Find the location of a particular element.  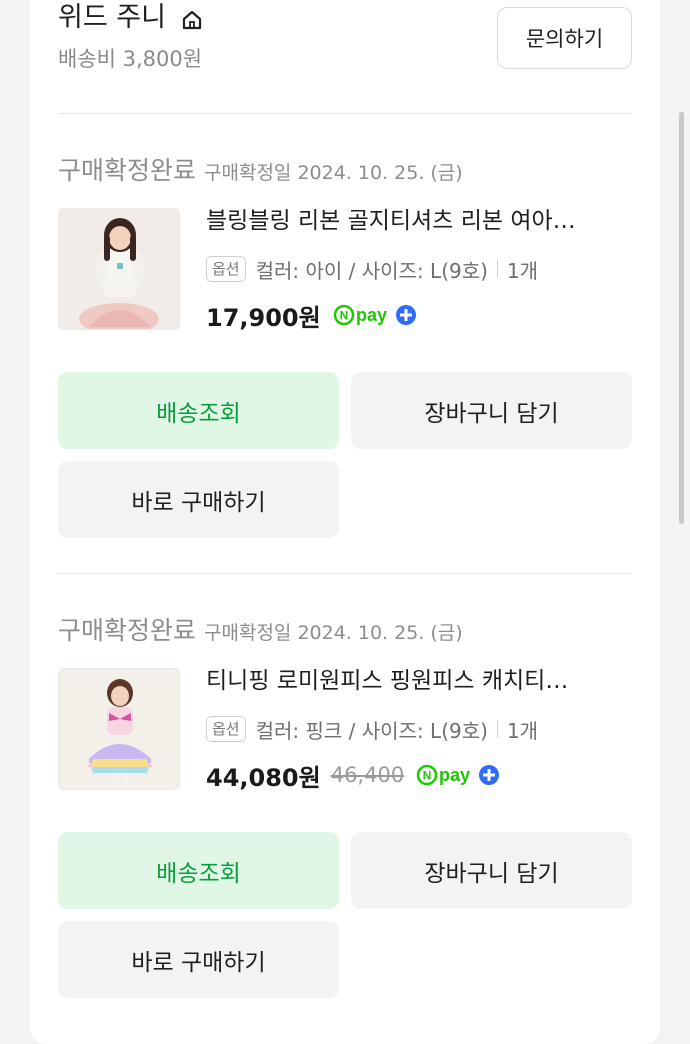

original-price: 46,400 is located at coordinates (367, 775).